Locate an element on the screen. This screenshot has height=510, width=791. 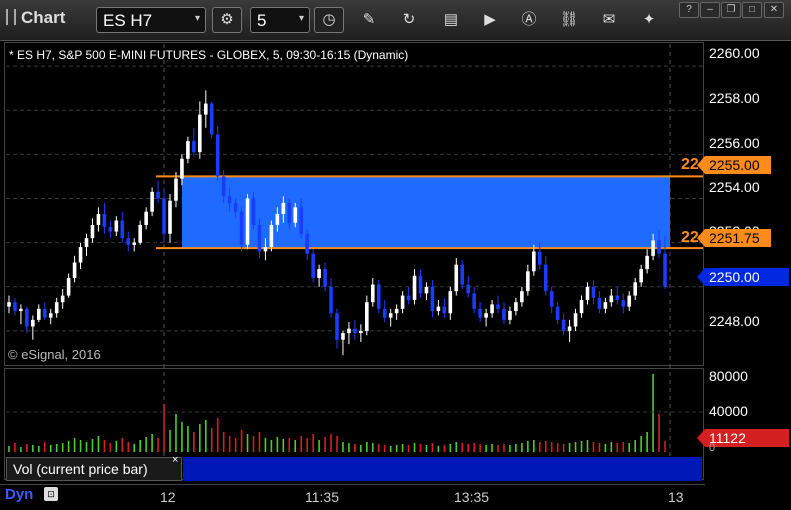
dynamic-mode-label: Dyn is located at coordinates (19, 494).